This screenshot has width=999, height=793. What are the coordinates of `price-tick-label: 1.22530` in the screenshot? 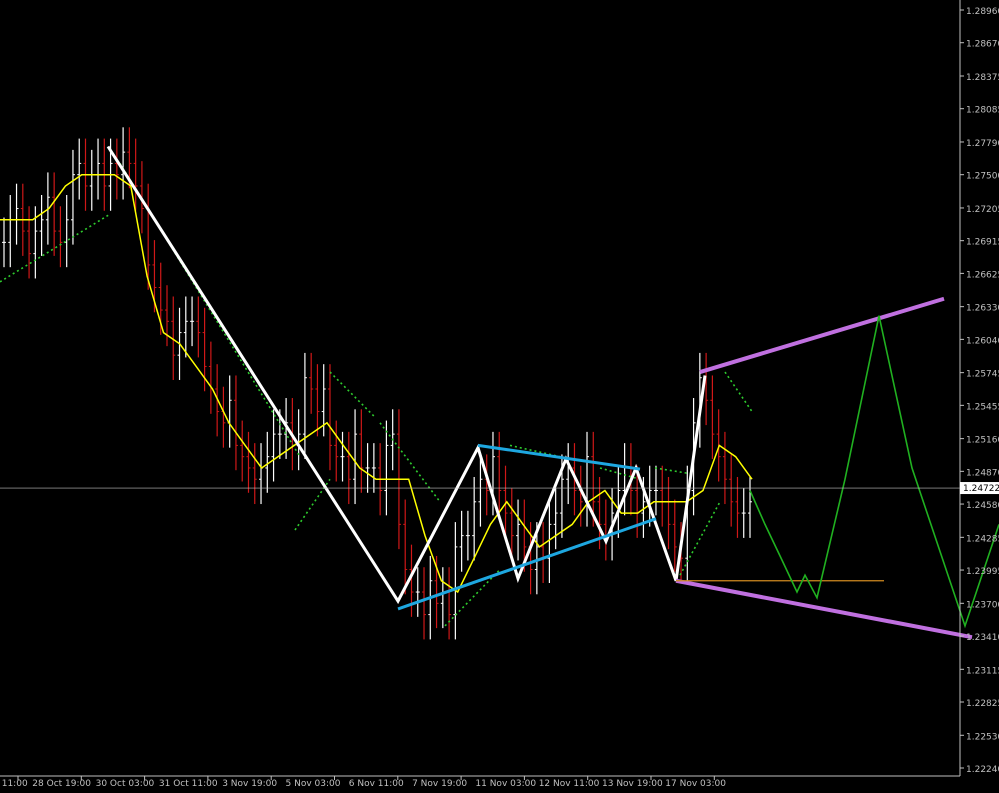 It's located at (982, 737).